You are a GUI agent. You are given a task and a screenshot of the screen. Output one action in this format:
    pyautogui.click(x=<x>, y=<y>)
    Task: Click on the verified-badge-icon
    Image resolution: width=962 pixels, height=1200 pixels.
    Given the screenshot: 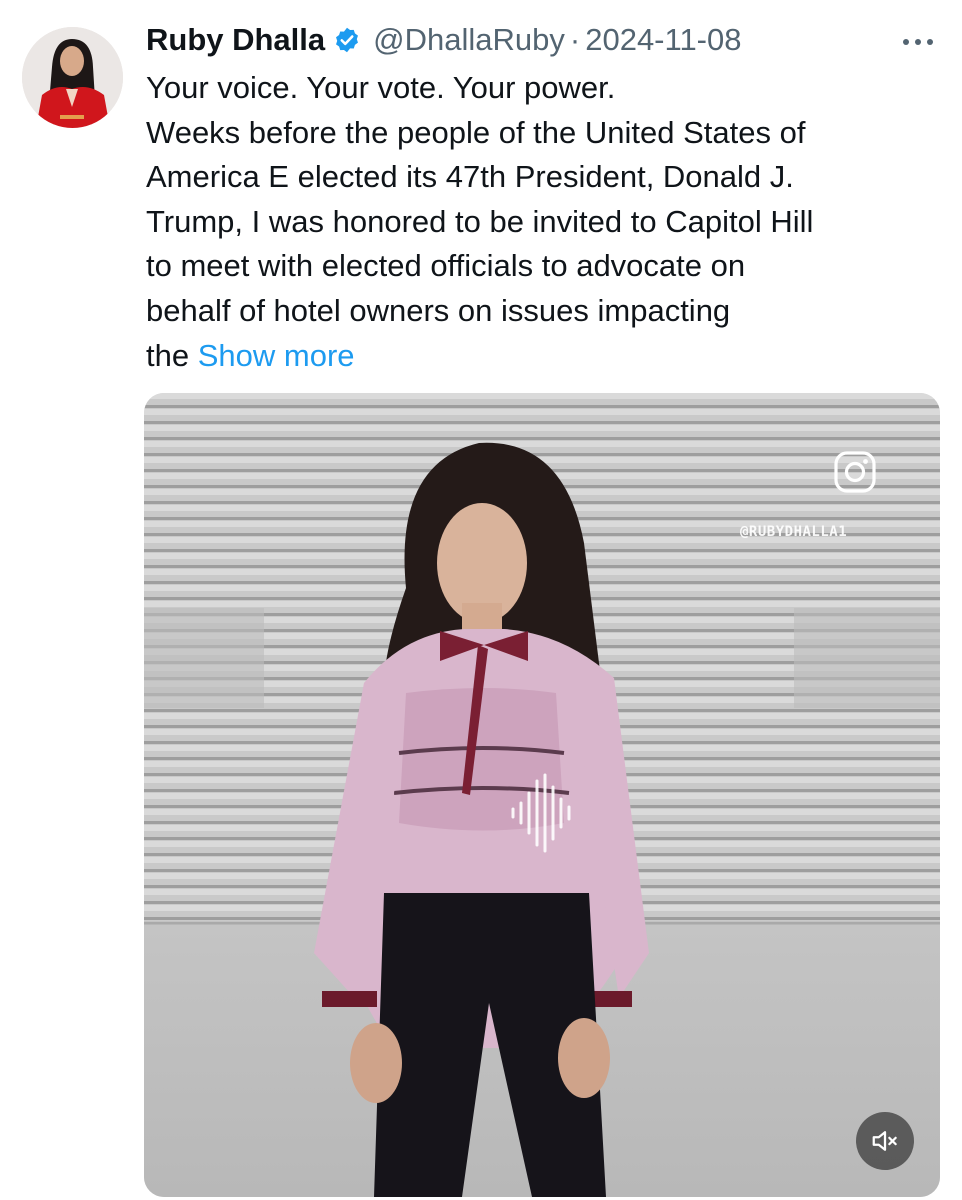 What is the action you would take?
    pyautogui.click(x=347, y=40)
    